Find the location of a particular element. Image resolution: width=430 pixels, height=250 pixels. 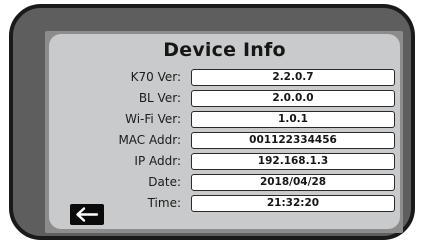

ip-address-value: 192.168.1.3 is located at coordinates (293, 161).